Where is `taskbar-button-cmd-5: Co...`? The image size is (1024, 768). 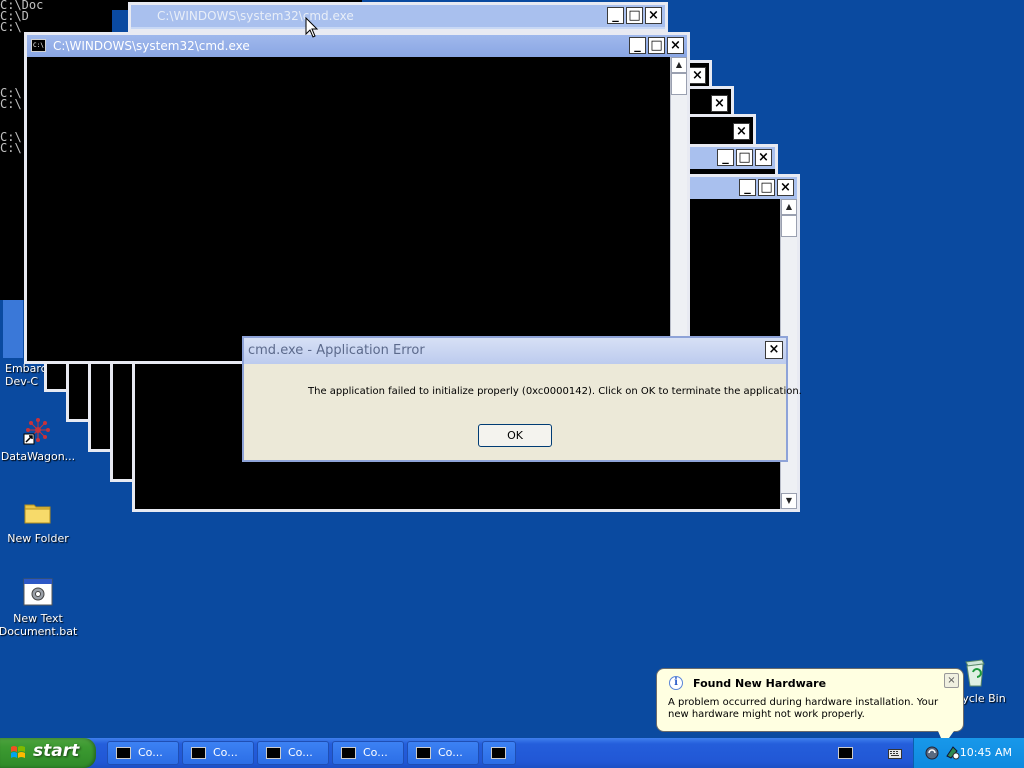
taskbar-button-cmd-5: Co... is located at coordinates (443, 753).